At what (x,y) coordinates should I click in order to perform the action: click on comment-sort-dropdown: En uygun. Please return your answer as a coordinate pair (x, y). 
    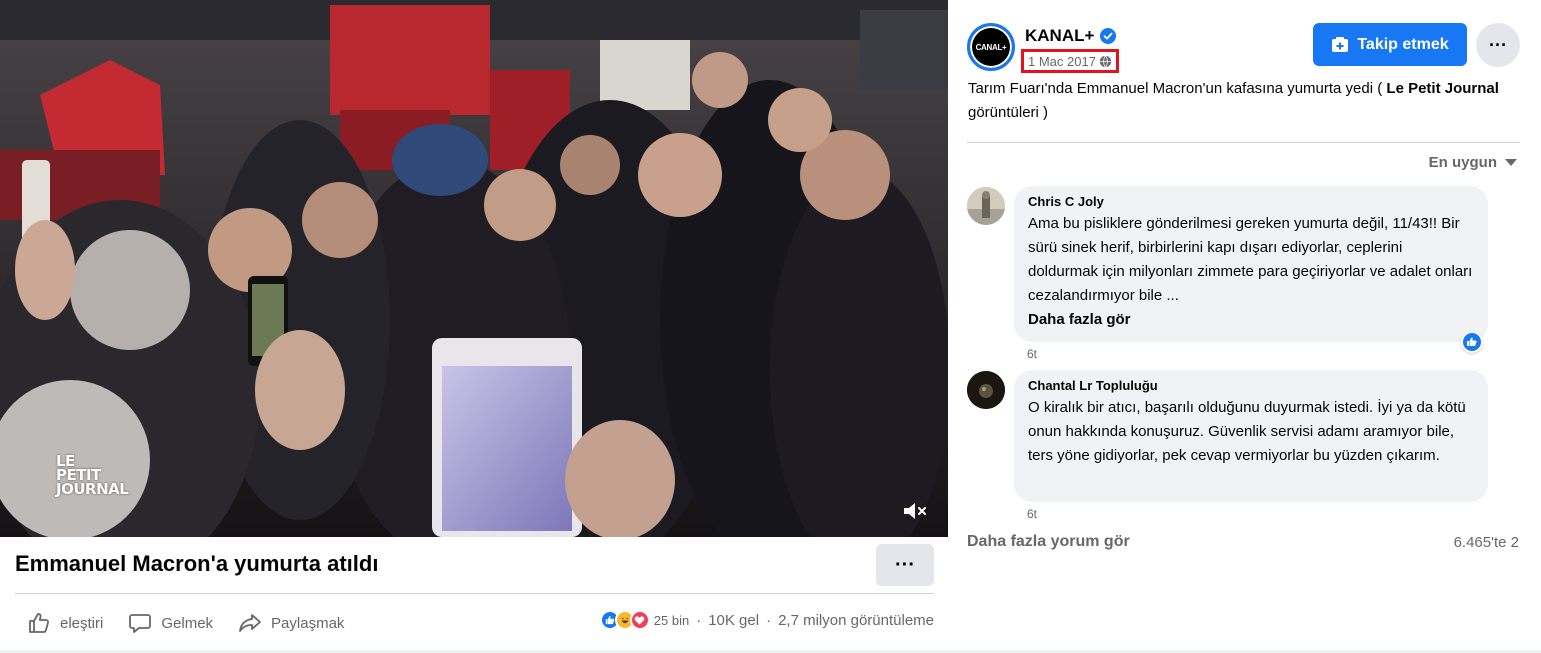
    Looking at the image, I should click on (1473, 162).